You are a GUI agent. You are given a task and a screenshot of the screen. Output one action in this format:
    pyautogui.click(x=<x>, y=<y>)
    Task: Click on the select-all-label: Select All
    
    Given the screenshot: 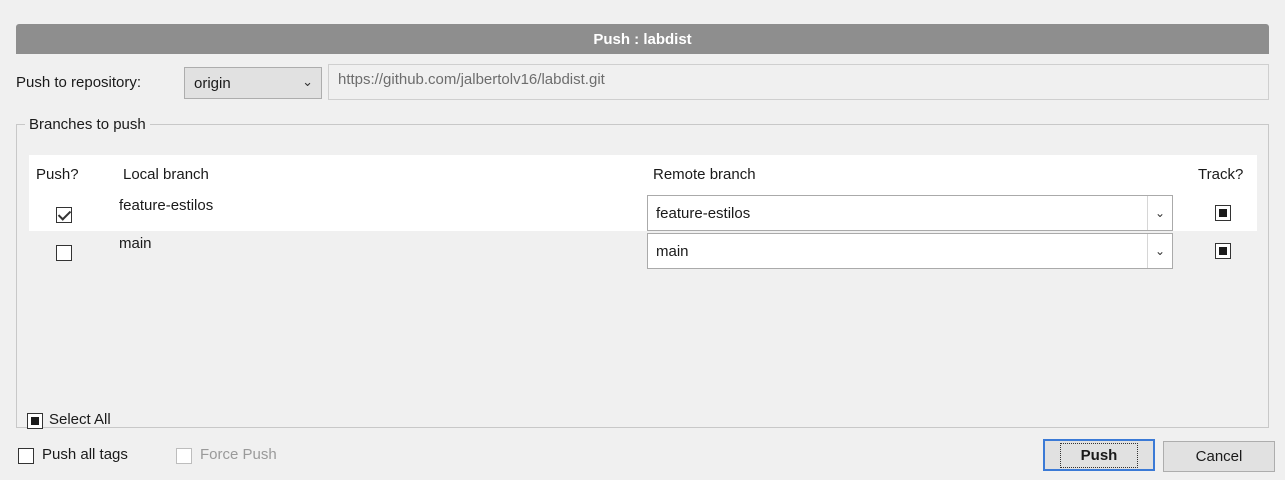 What is the action you would take?
    pyautogui.click(x=80, y=419)
    